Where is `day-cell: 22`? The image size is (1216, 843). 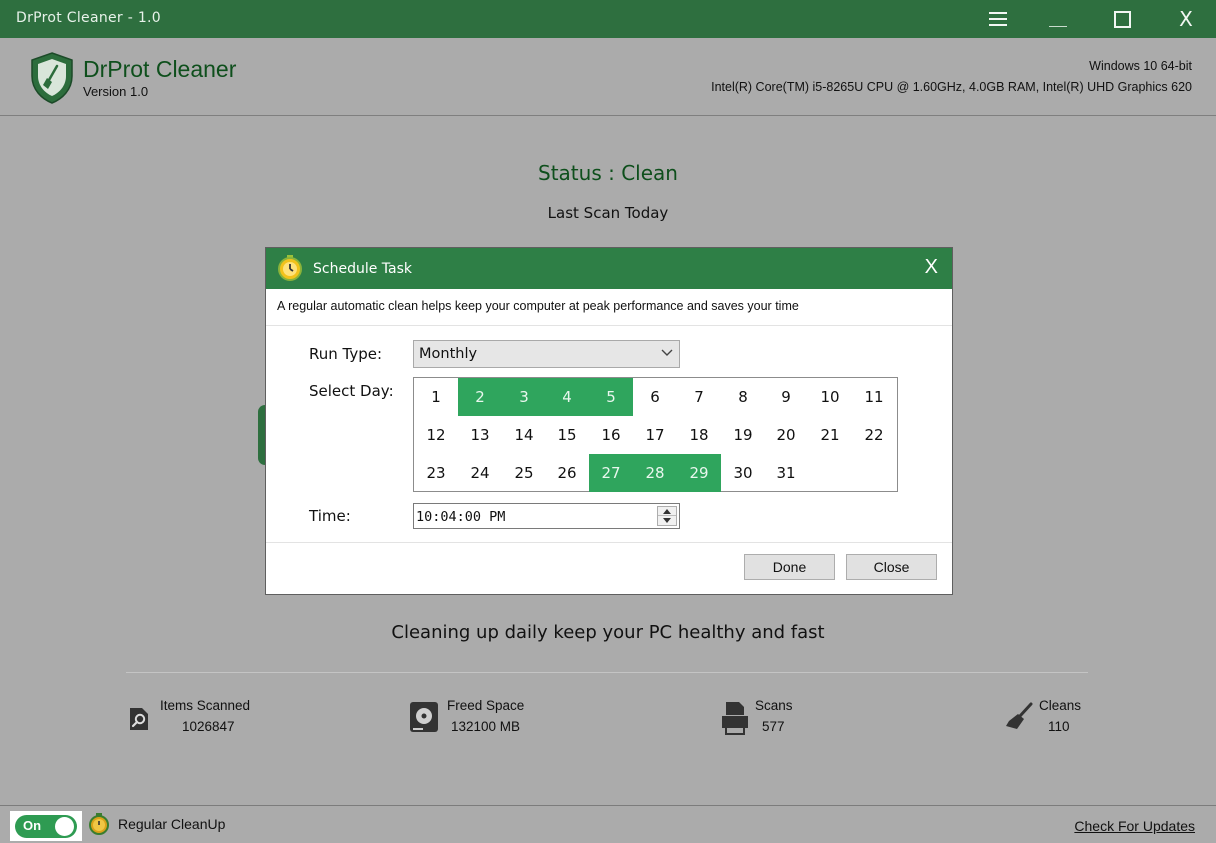 day-cell: 22 is located at coordinates (874, 435).